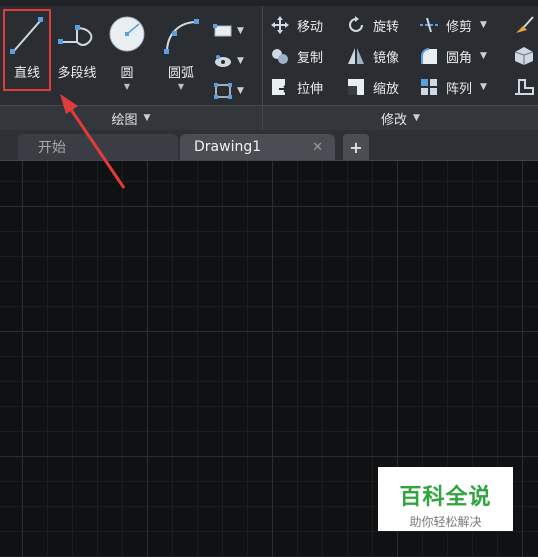  What do you see at coordinates (310, 58) in the screenshot?
I see `copy-label: 复制` at bounding box center [310, 58].